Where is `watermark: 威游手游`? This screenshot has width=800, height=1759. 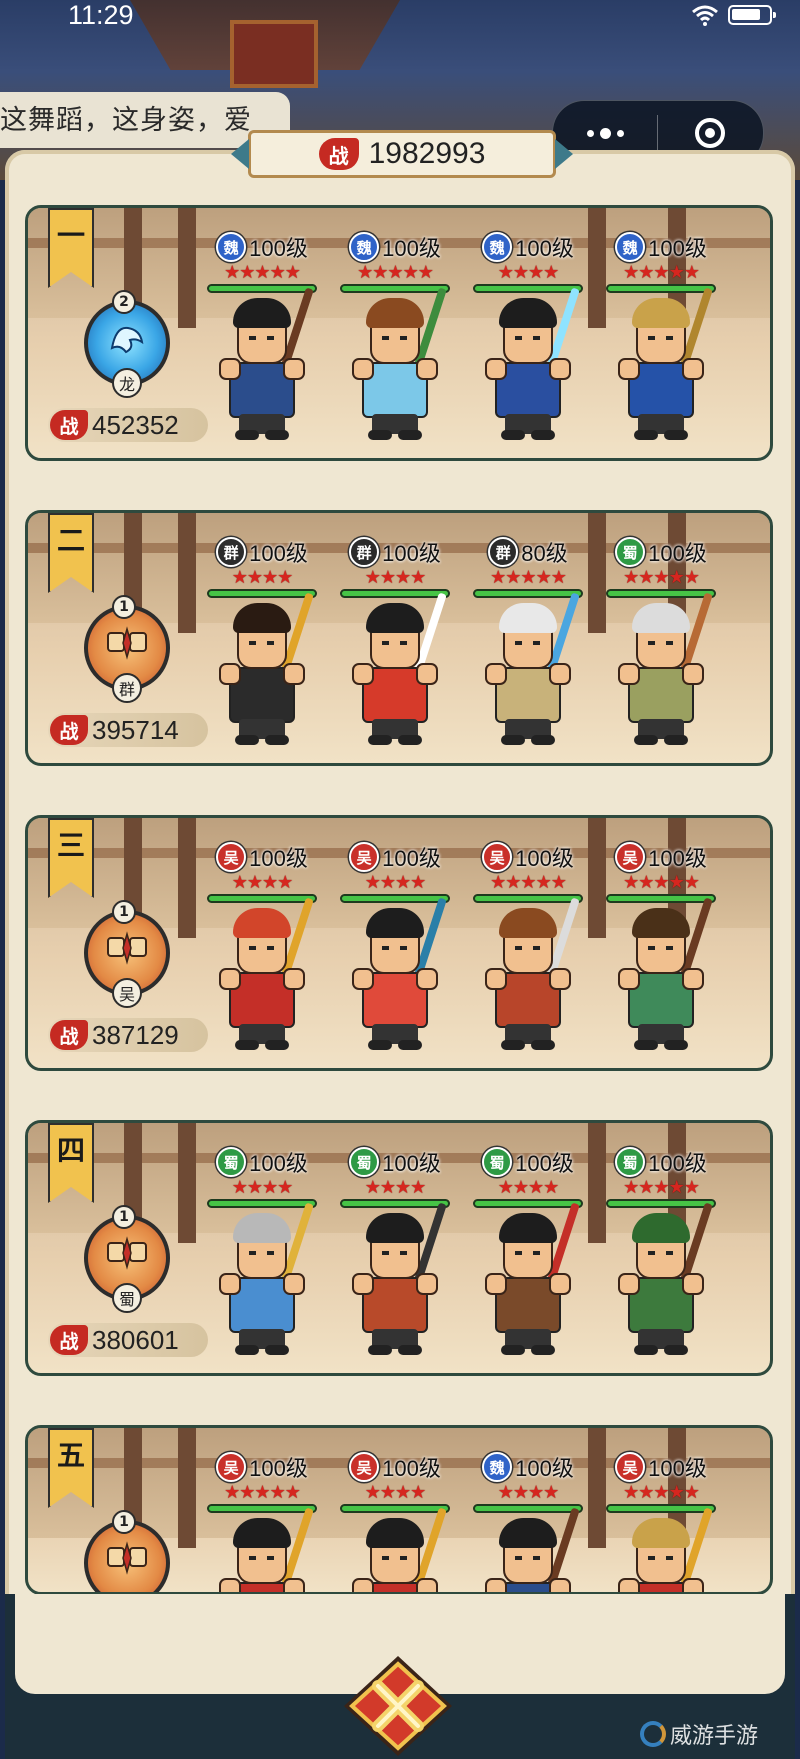
watermark: 威游手游 is located at coordinates (699, 1734).